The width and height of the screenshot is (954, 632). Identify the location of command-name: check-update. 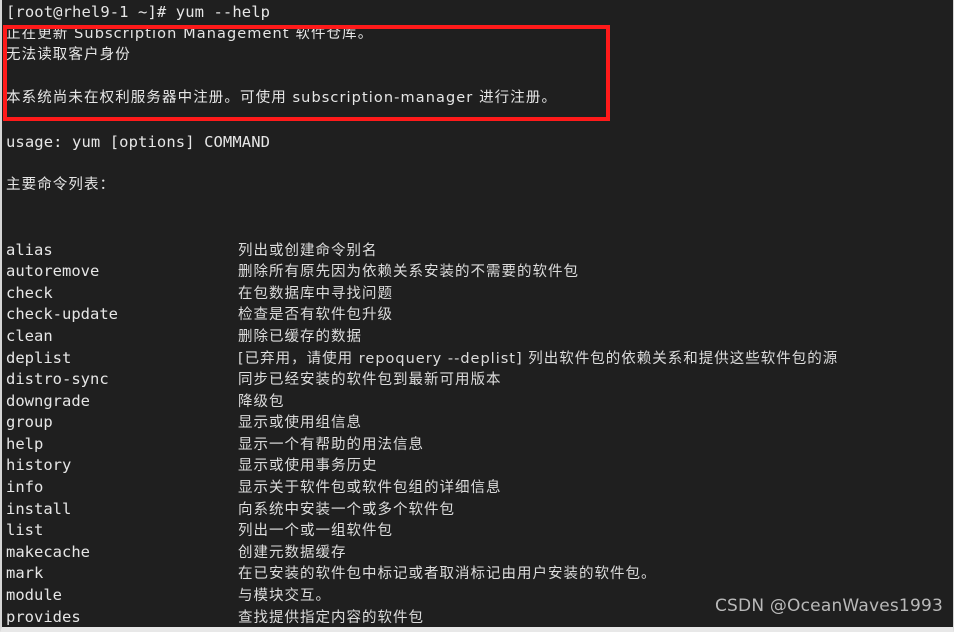
(62, 314).